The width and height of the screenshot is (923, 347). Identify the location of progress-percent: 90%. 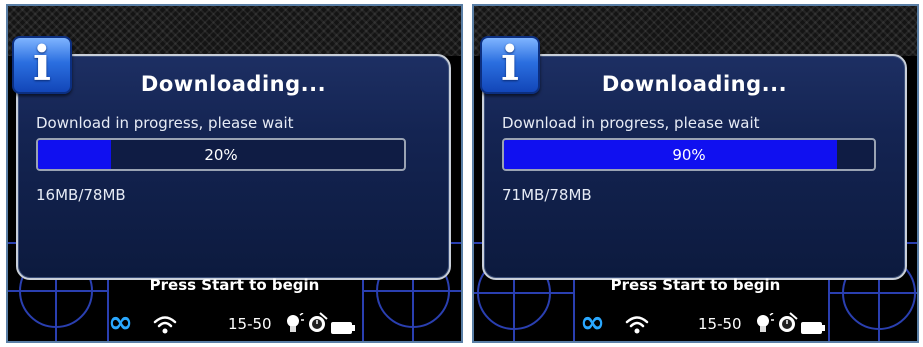
(689, 155).